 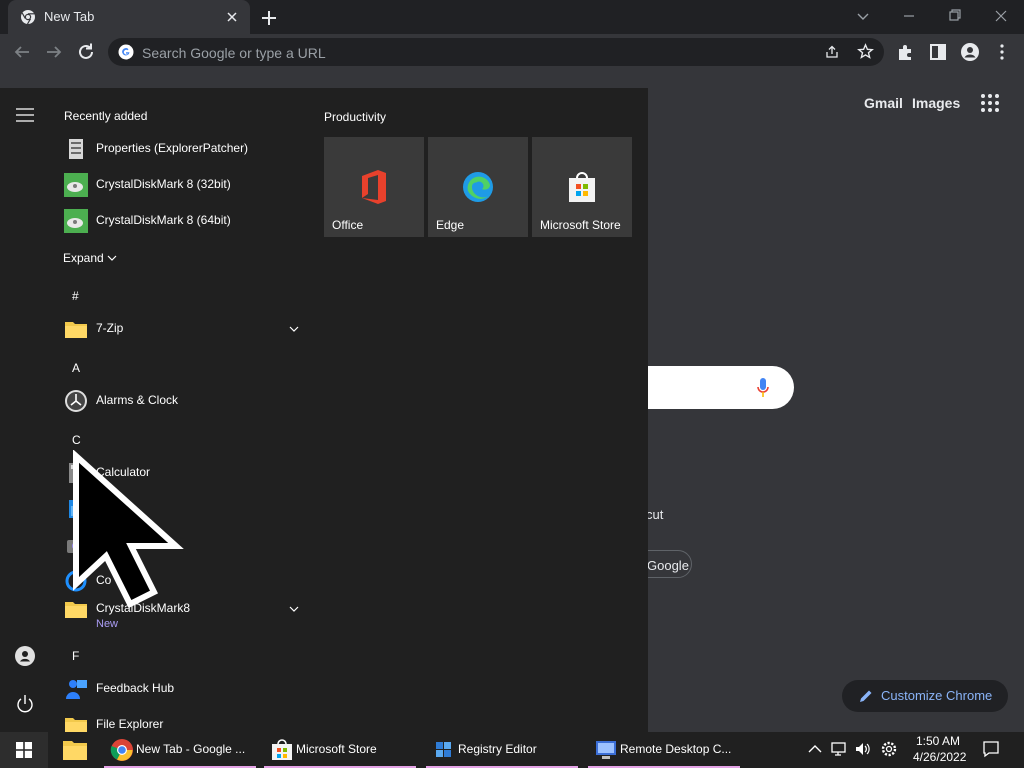 What do you see at coordinates (75, 750) in the screenshot?
I see `file-explorer-taskbar-icon` at bounding box center [75, 750].